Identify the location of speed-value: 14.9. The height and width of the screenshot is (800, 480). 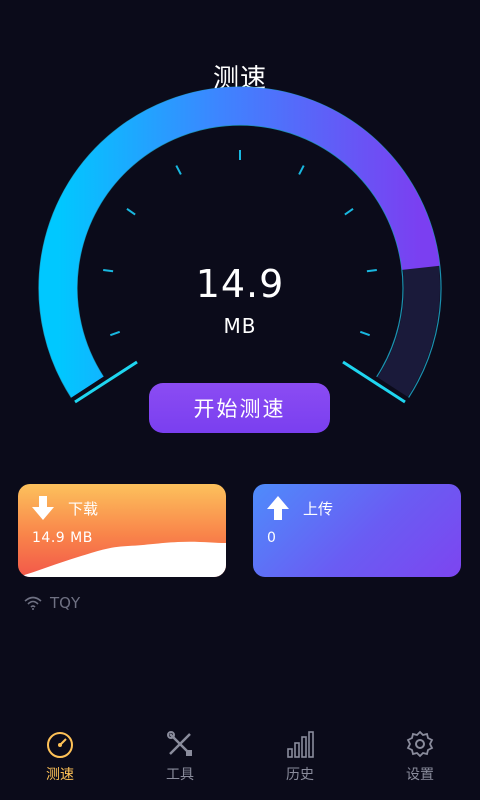
(240, 284).